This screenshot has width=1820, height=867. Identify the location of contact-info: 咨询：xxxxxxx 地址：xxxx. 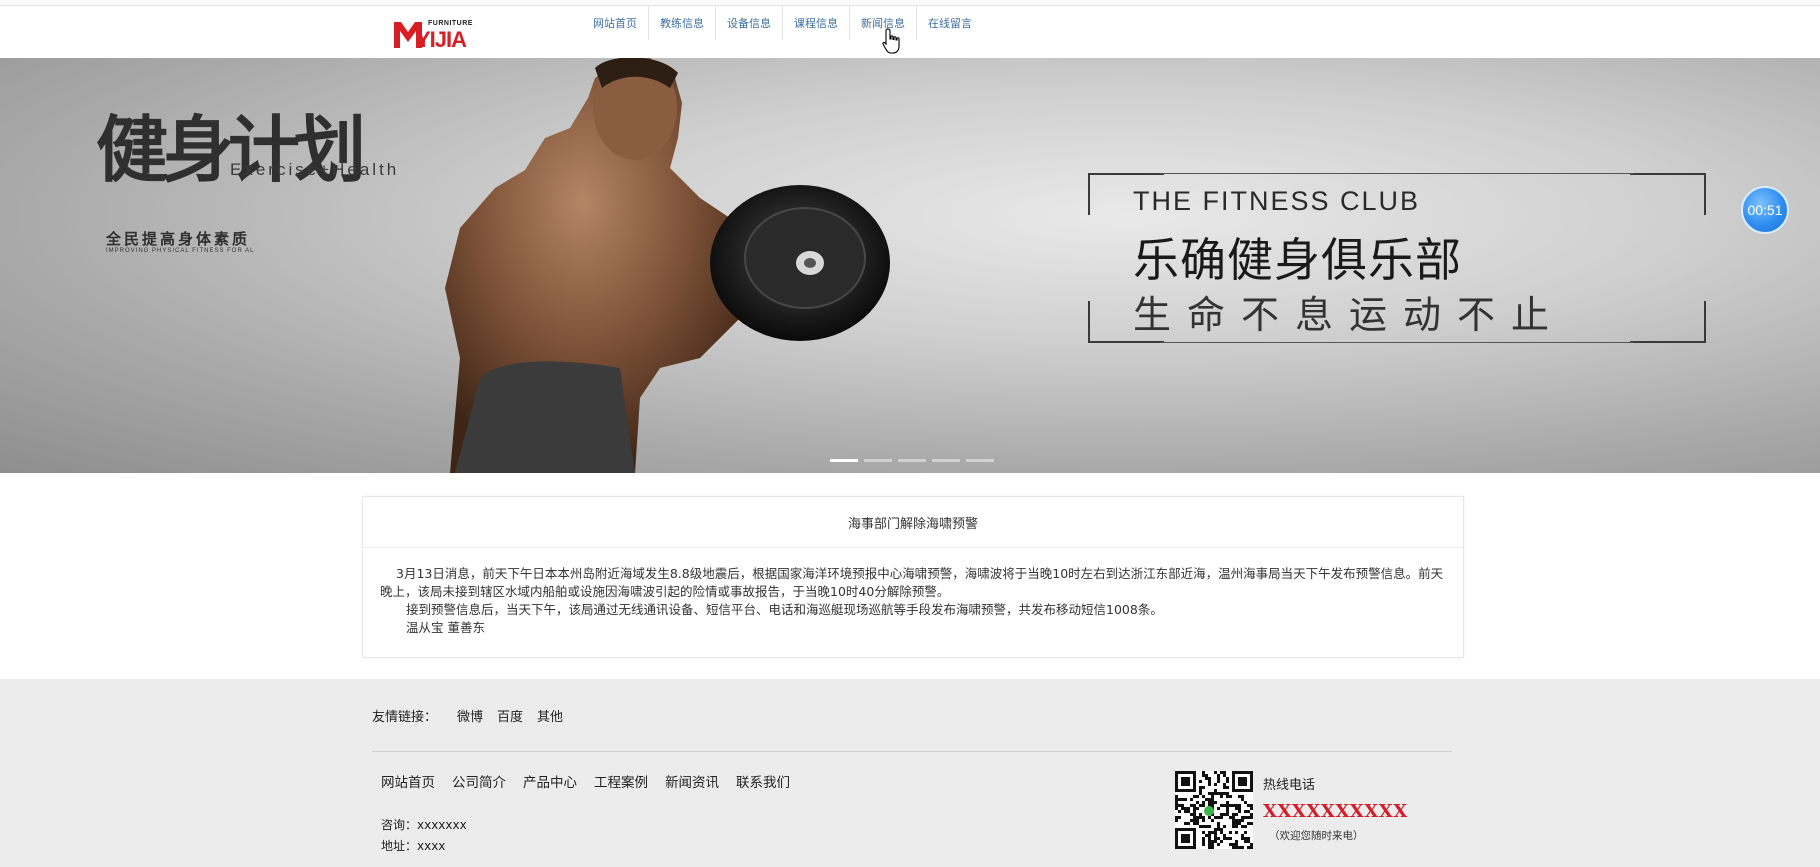
(424, 836).